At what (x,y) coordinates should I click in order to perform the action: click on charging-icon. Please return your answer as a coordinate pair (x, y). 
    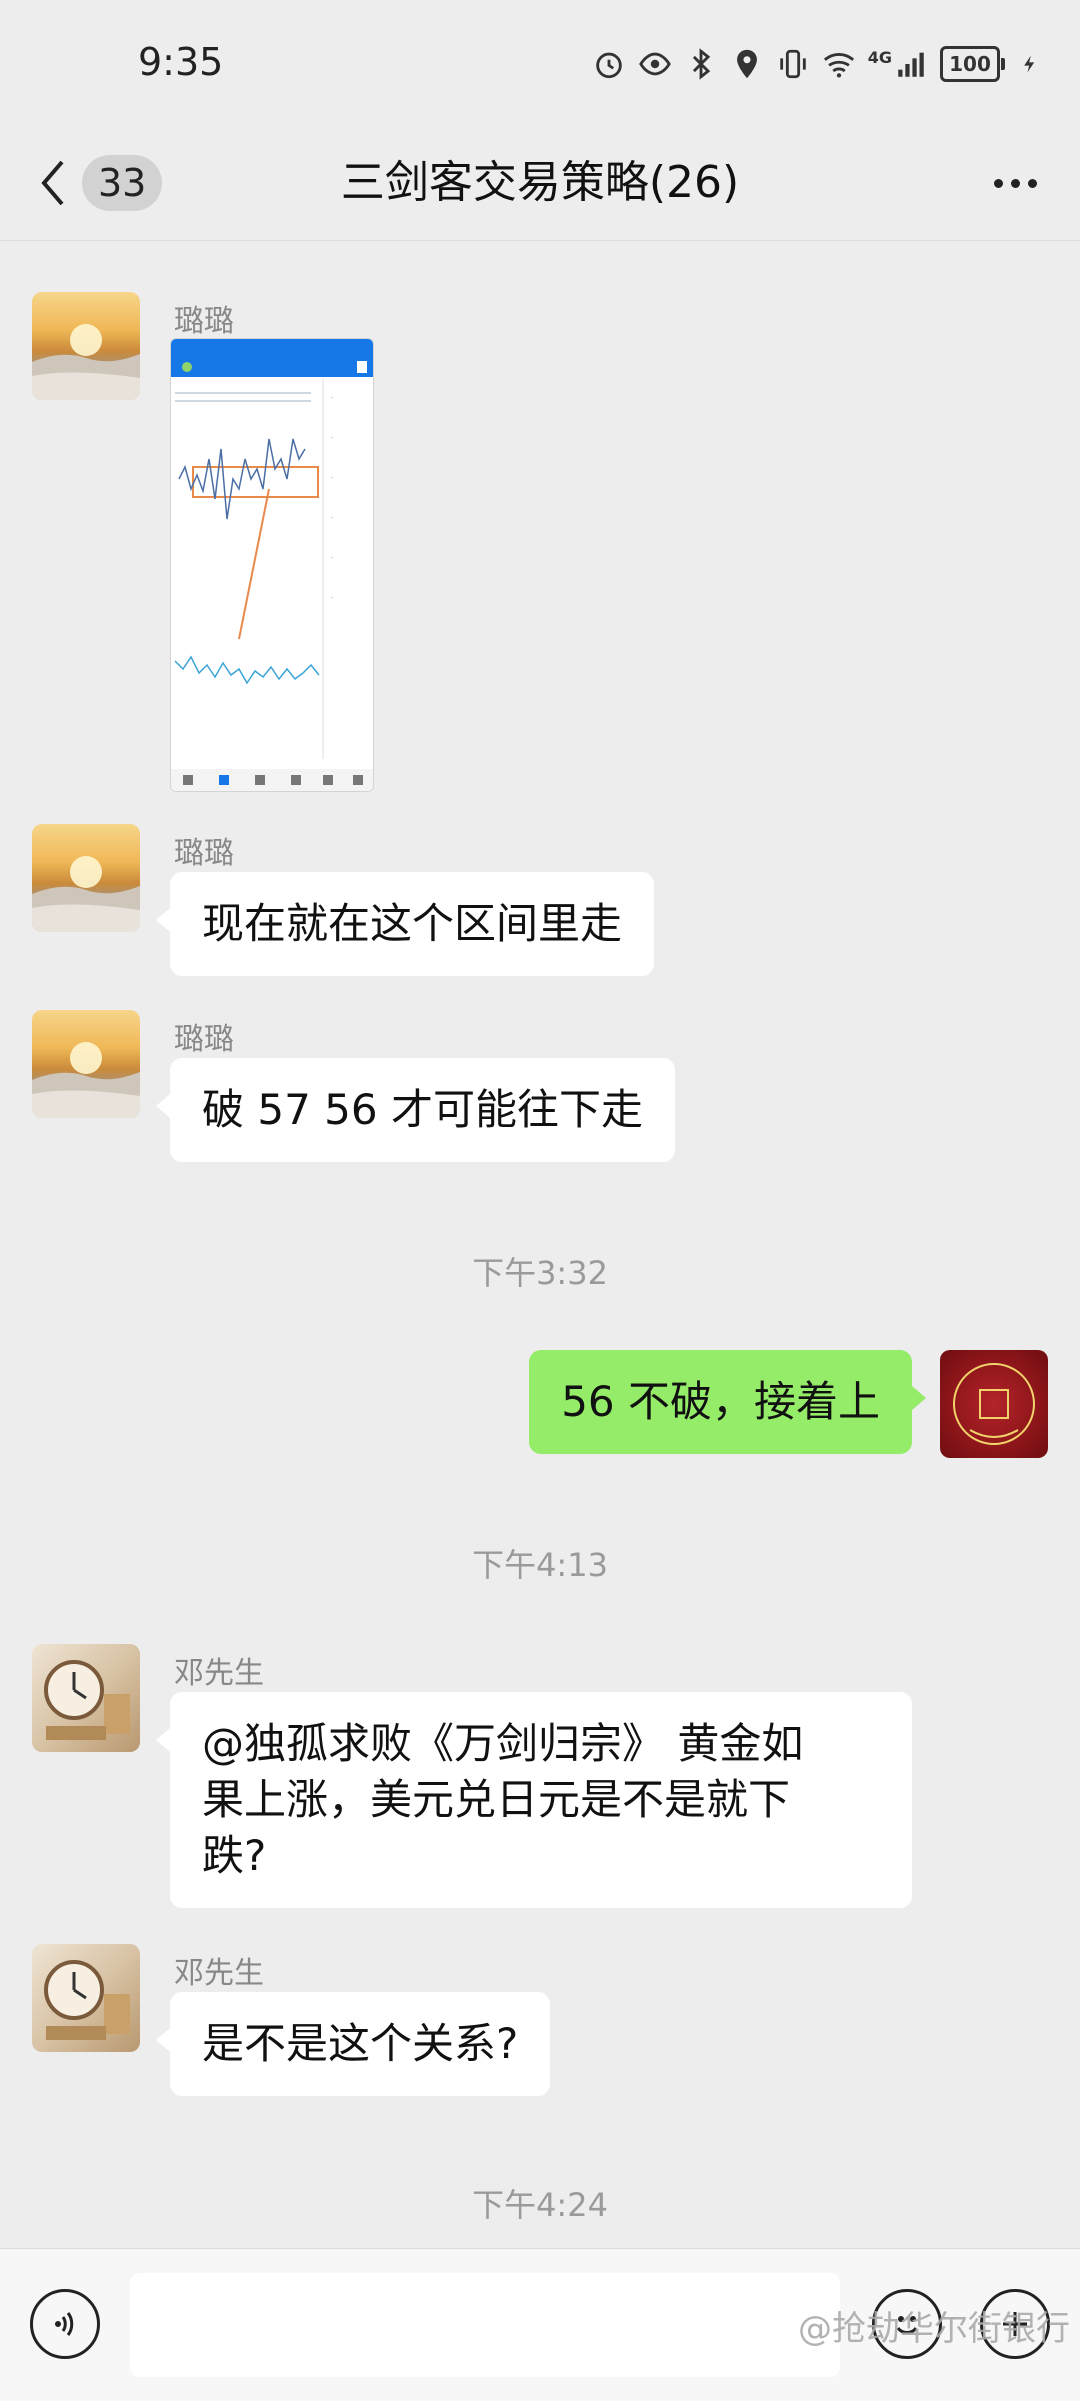
    Looking at the image, I should click on (1029, 64).